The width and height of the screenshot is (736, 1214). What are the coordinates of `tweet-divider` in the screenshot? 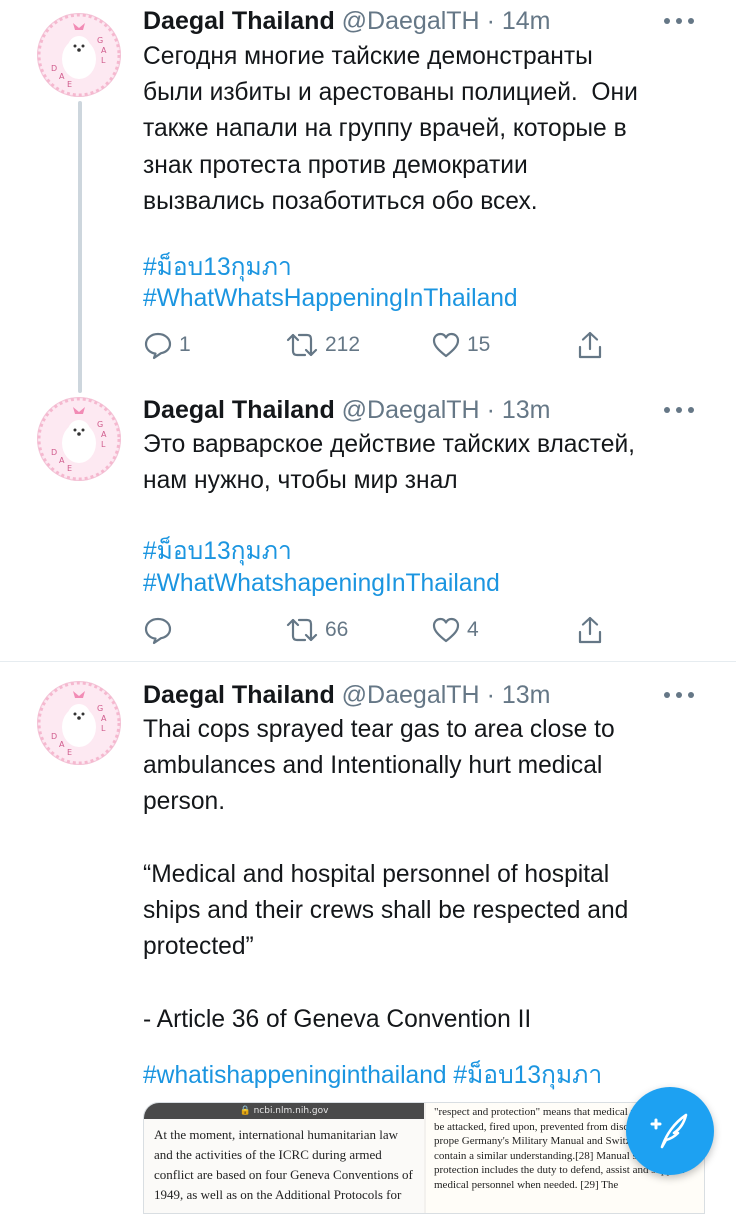 It's located at (368, 661).